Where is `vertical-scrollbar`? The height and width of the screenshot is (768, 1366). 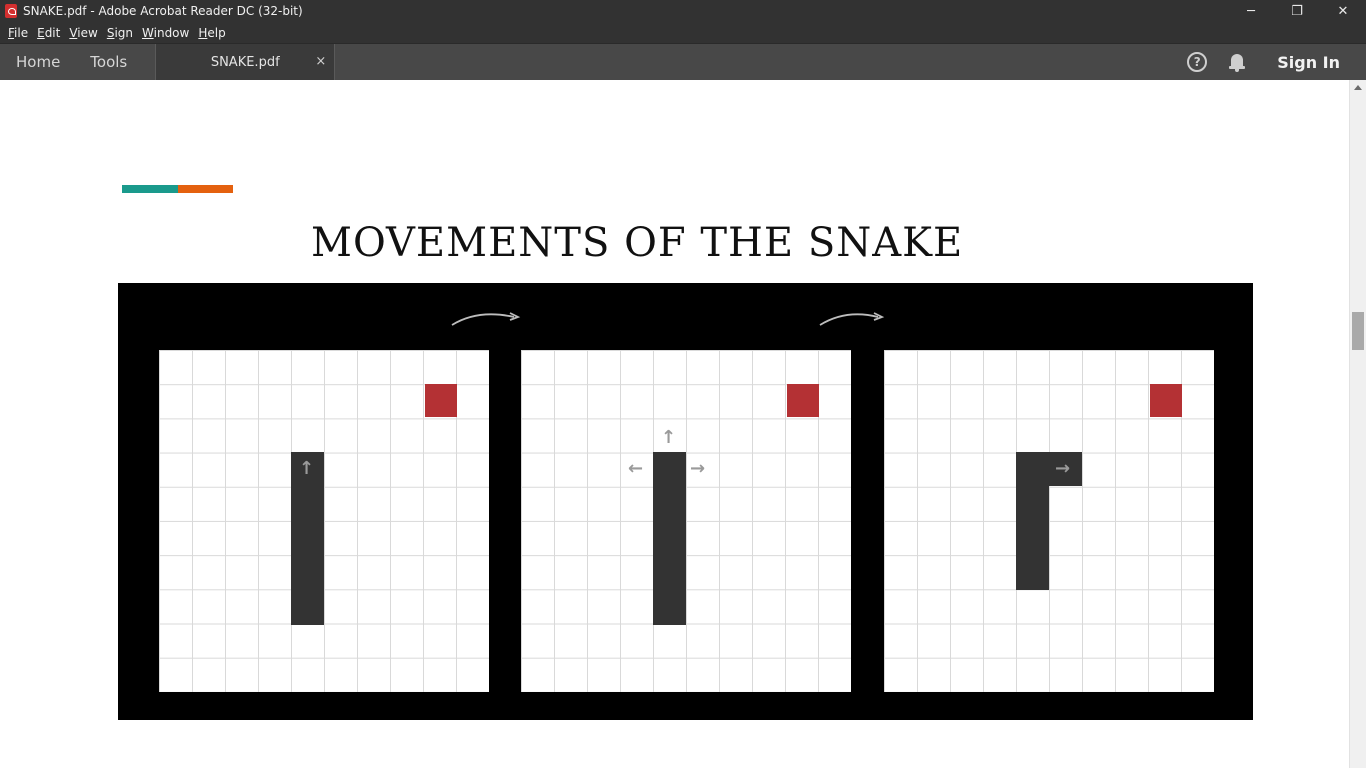 vertical-scrollbar is located at coordinates (1357, 424).